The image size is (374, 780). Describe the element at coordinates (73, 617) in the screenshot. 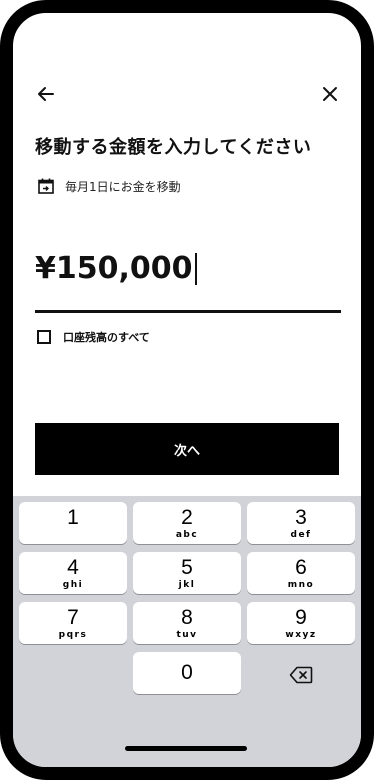

I see `key-number: 7` at that location.